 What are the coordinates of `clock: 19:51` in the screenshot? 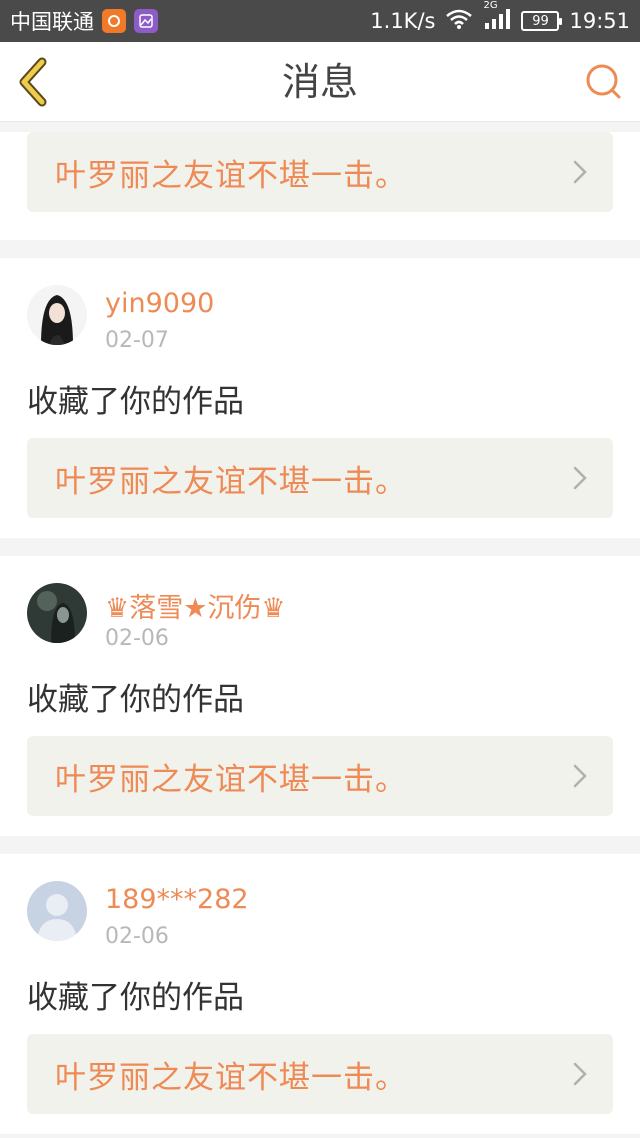 It's located at (599, 21).